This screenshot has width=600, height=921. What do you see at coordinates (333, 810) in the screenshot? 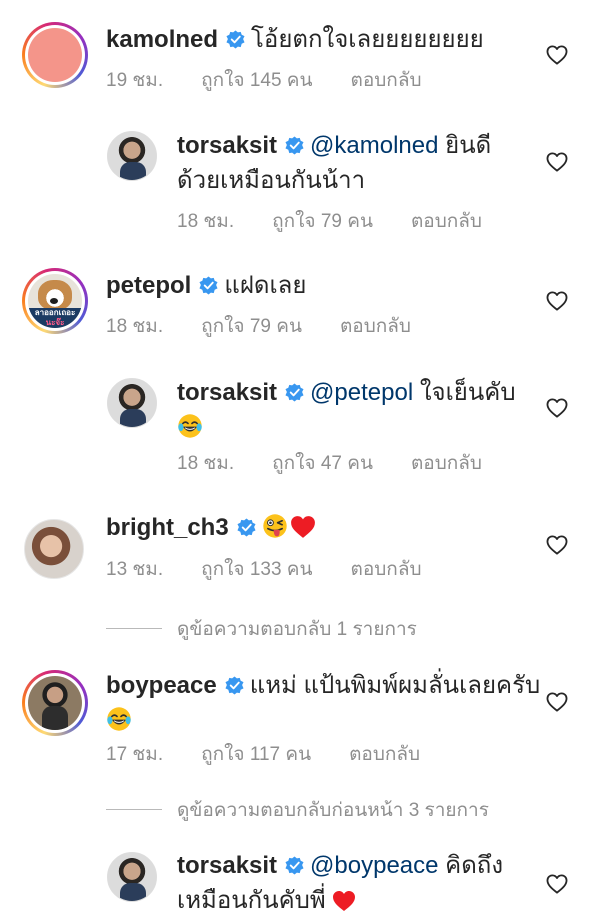
I see `view-replies-label: ดูข้อความตอบกลับก่อนหน้า 3 รายการ` at bounding box center [333, 810].